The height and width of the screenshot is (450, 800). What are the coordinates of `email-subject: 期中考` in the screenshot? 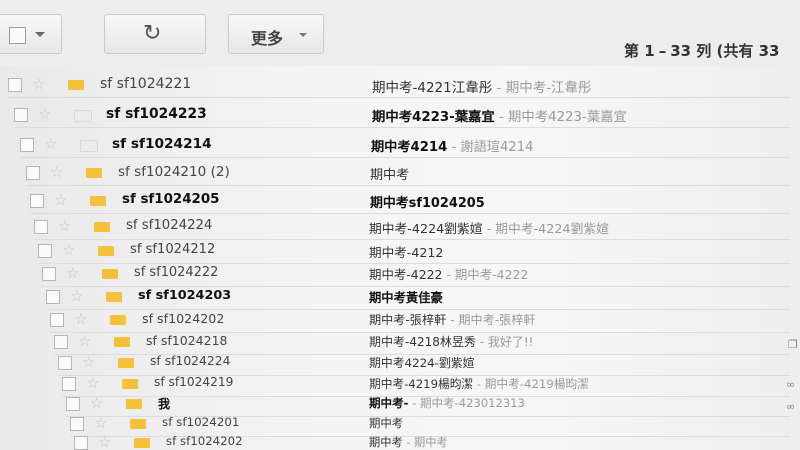 It's located at (390, 175).